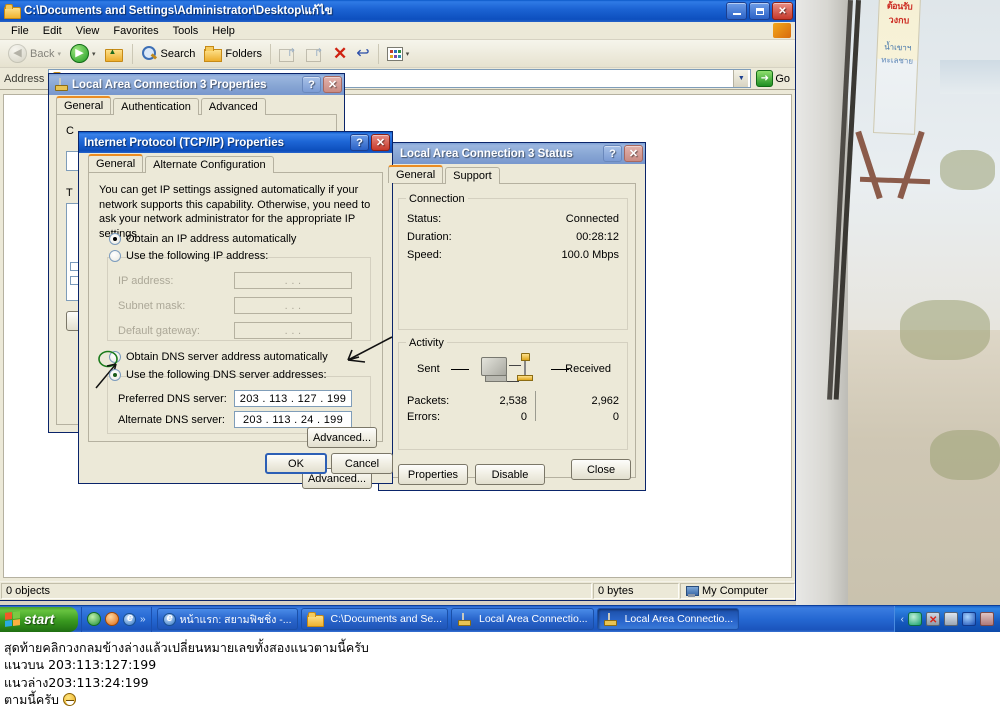 This screenshot has width=1000, height=715. Describe the element at coordinates (52, 31) in the screenshot. I see `menu-edit: Edit` at that location.